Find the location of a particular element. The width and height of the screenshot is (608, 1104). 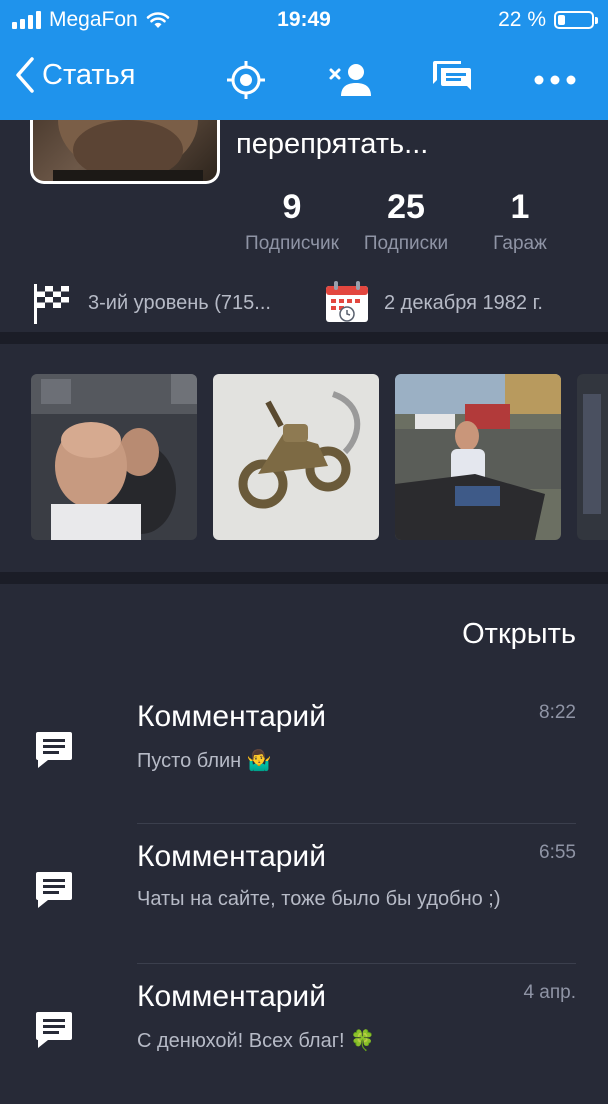

garage-label: Гараж is located at coordinates (520, 243).